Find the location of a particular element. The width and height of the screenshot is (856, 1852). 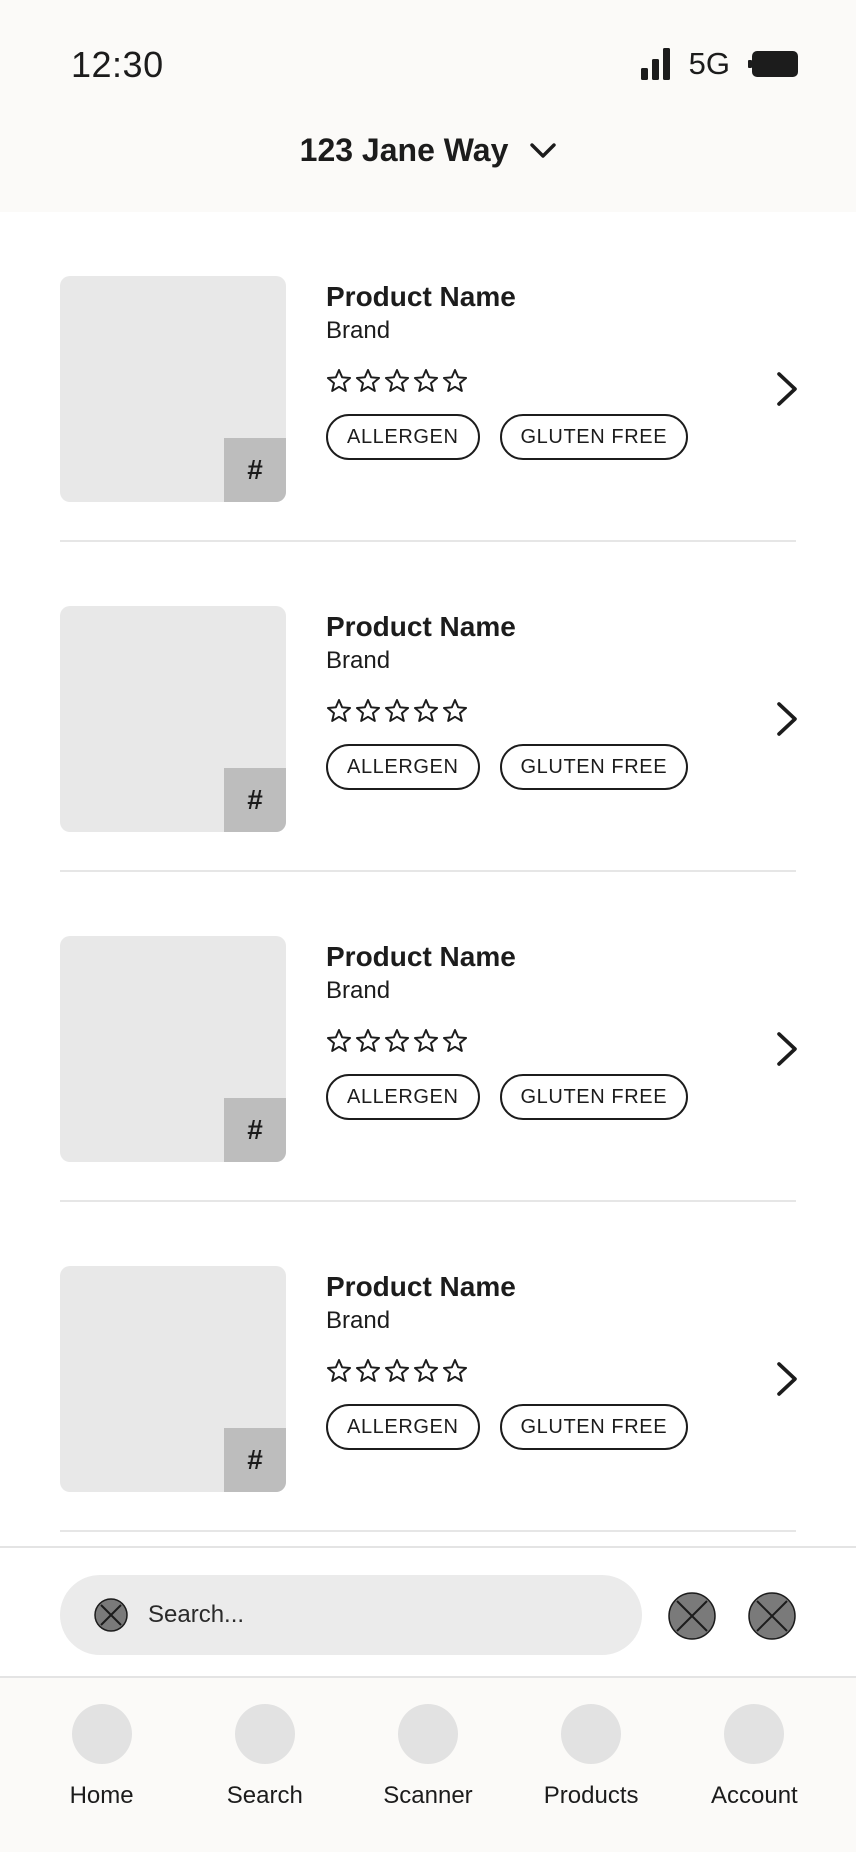

search-input is located at coordinates (368, 1615).